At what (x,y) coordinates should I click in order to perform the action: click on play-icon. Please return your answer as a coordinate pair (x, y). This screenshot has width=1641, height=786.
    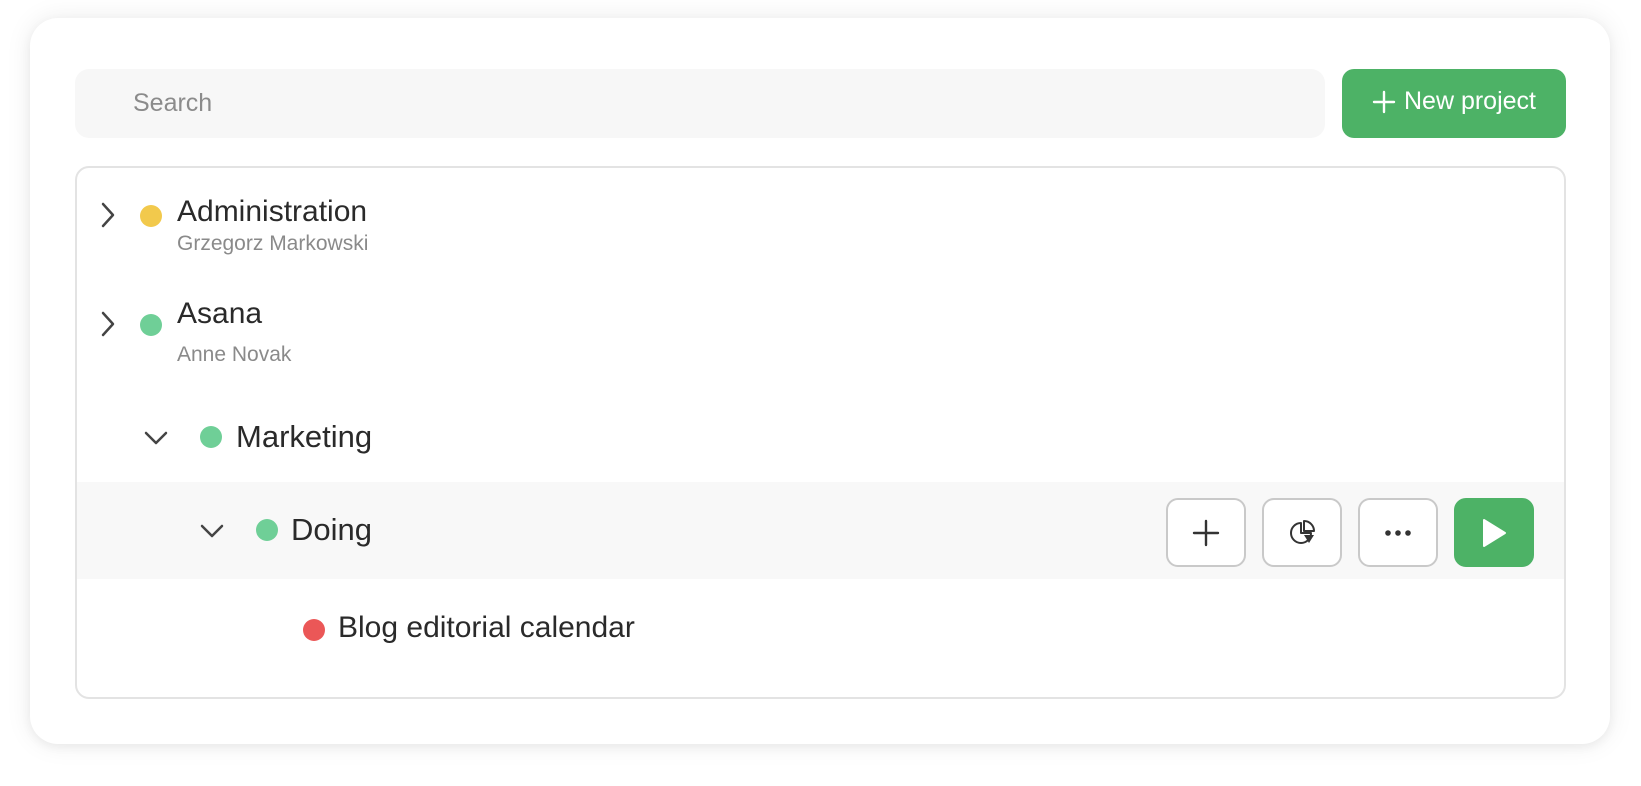
    Looking at the image, I should click on (1494, 532).